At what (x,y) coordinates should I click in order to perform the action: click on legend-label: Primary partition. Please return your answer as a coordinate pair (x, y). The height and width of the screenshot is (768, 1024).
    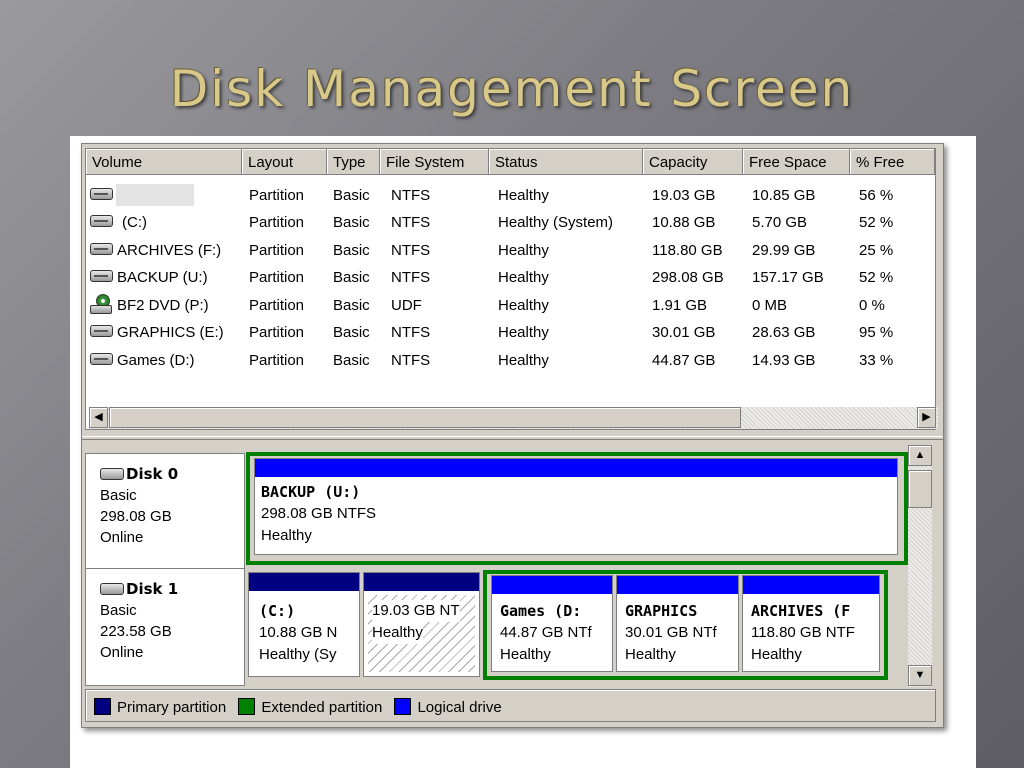
    Looking at the image, I should click on (172, 707).